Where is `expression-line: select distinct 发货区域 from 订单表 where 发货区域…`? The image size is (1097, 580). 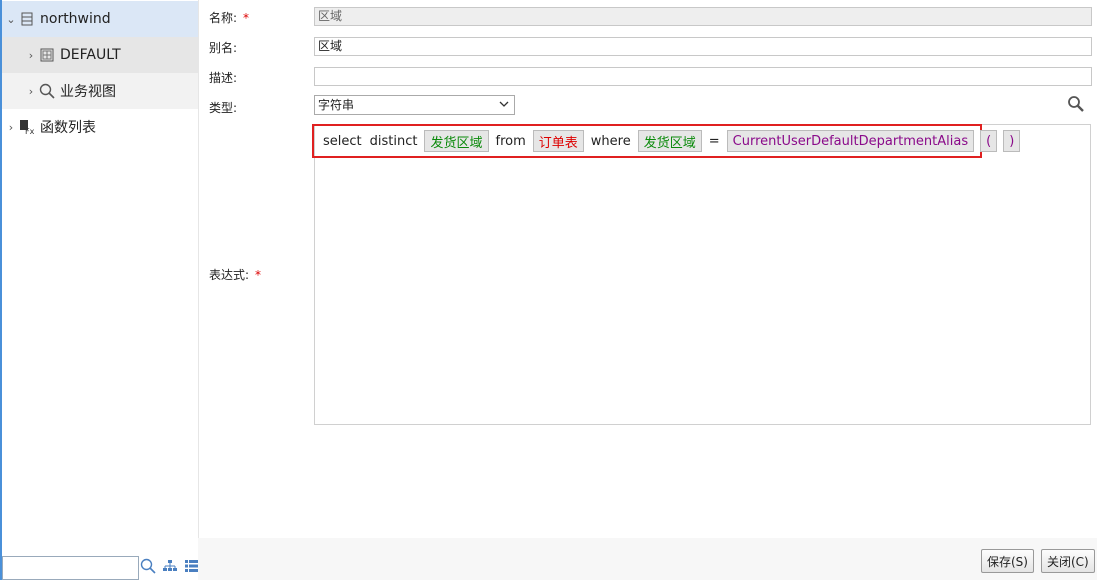
expression-line: select distinct 发货区域 from 订单表 where 发货区域… is located at coordinates (671, 141).